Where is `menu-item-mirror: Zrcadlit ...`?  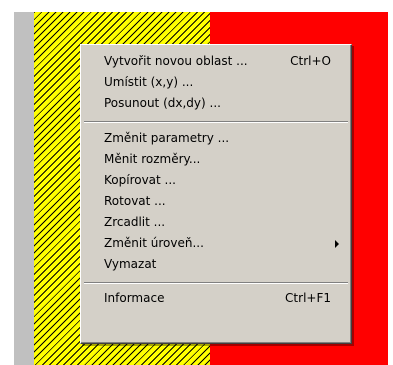
menu-item-mirror: Zrcadlit ... is located at coordinates (216, 222).